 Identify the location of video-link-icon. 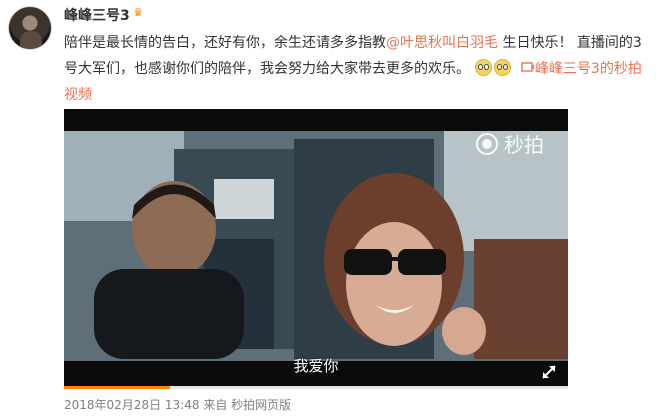
(528, 69).